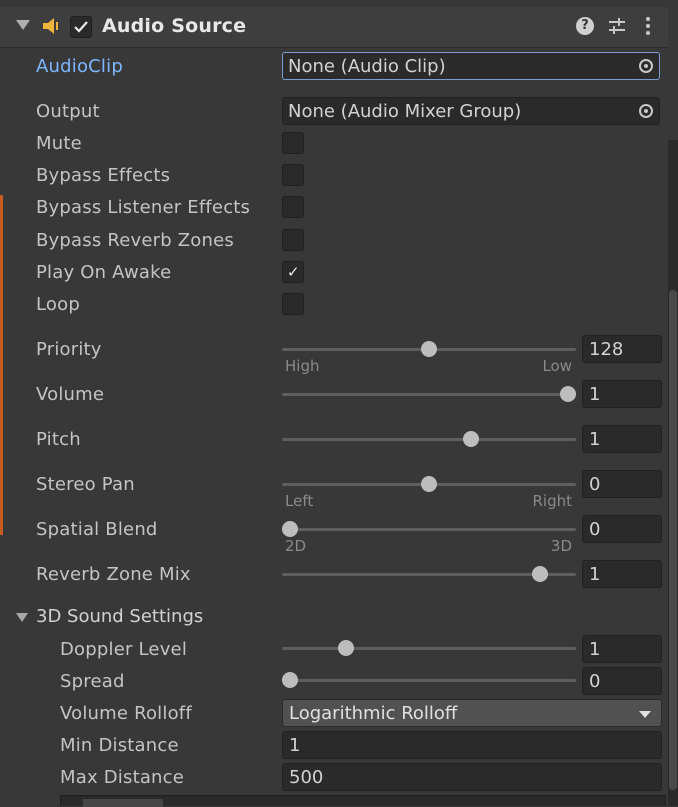 This screenshot has height=807, width=678. Describe the element at coordinates (120, 616) in the screenshot. I see `3d-sound-settings-title: 3D Sound Settings` at that location.